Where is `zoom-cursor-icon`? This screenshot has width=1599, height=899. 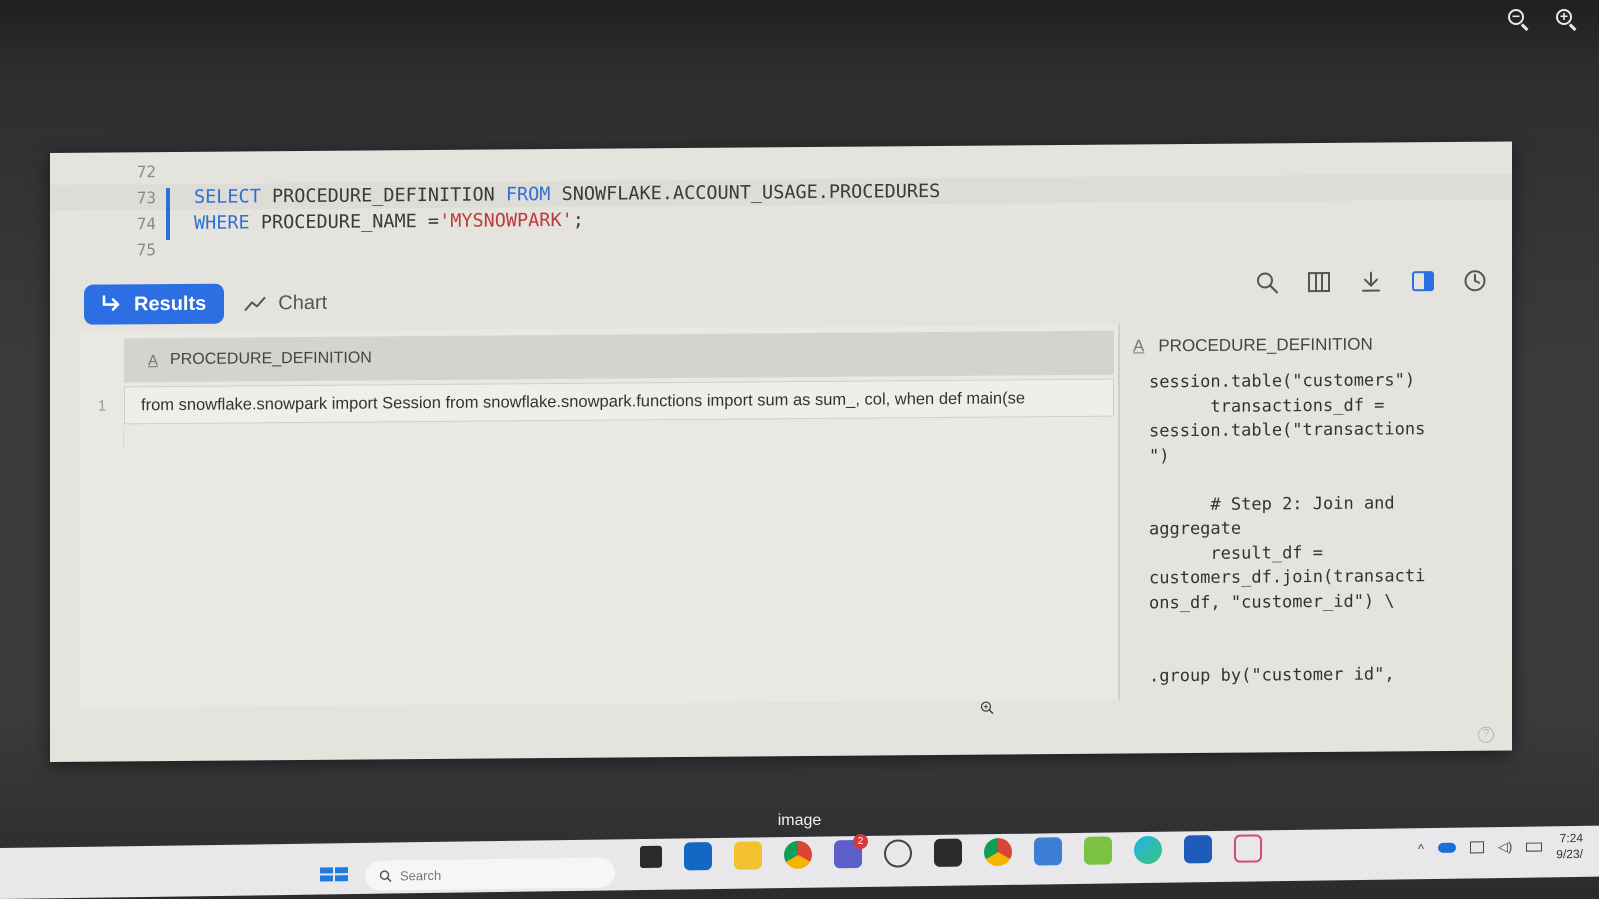
zoom-cursor-icon is located at coordinates (987, 708).